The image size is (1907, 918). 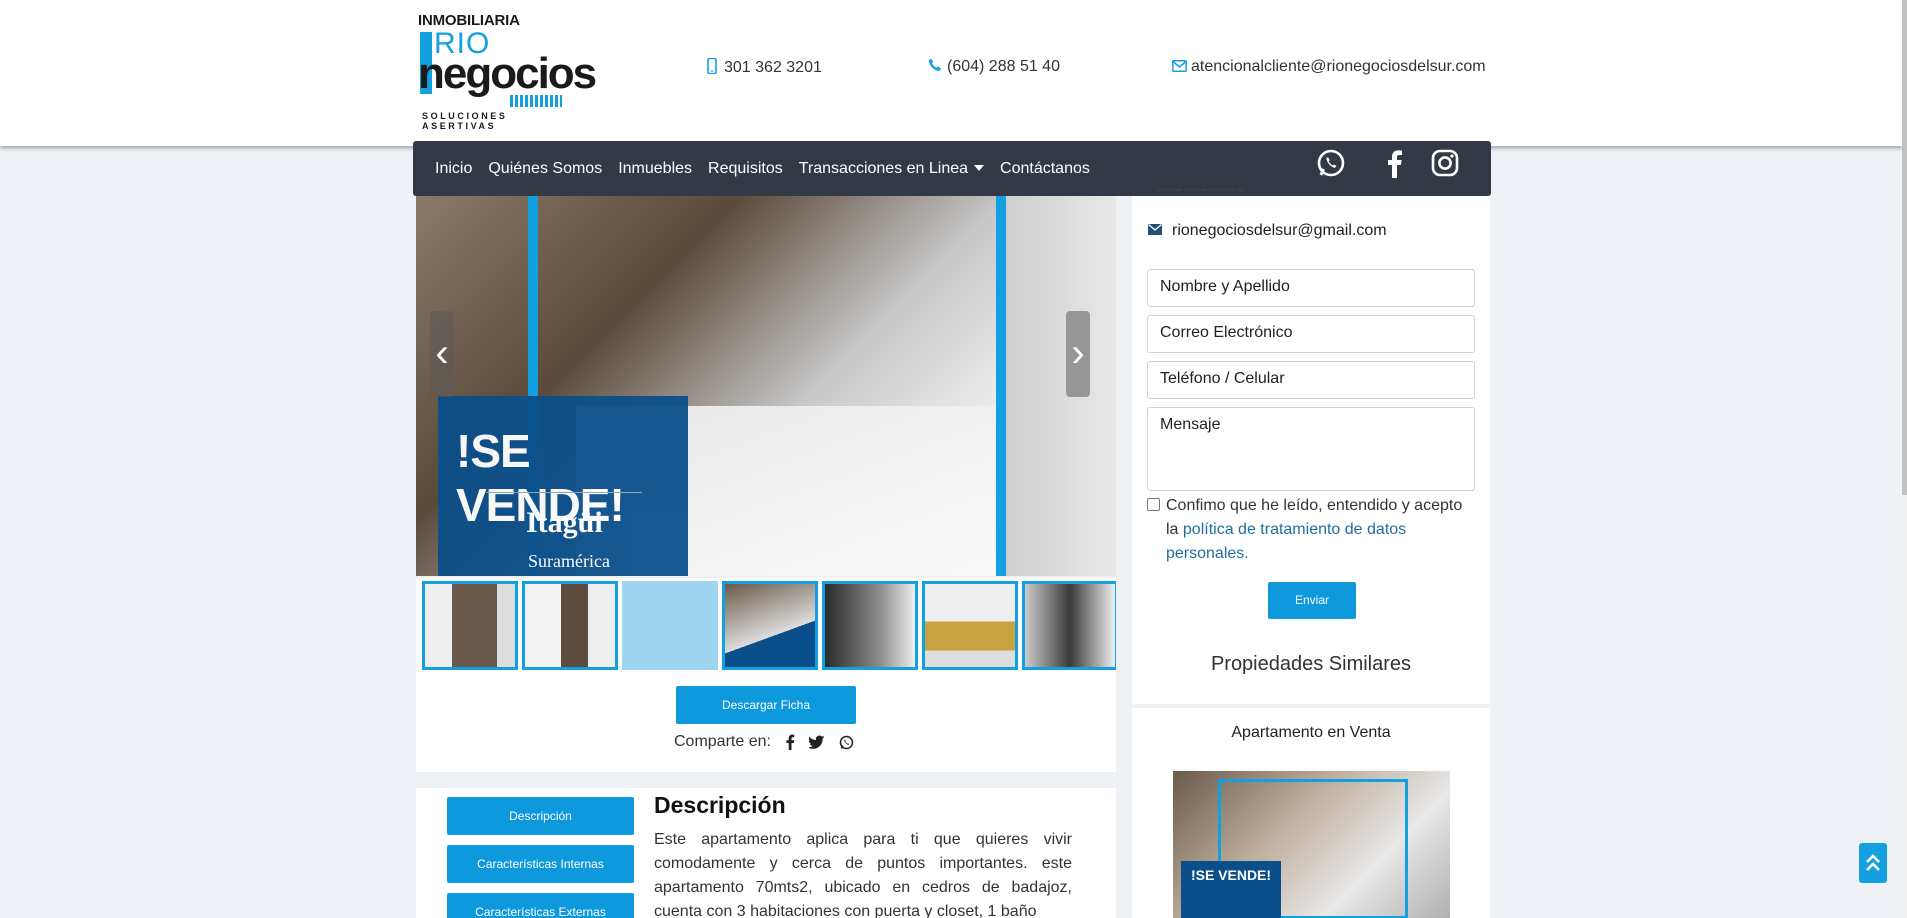 What do you see at coordinates (1311, 664) in the screenshot?
I see `similar-properties-title: Propiedades Similares` at bounding box center [1311, 664].